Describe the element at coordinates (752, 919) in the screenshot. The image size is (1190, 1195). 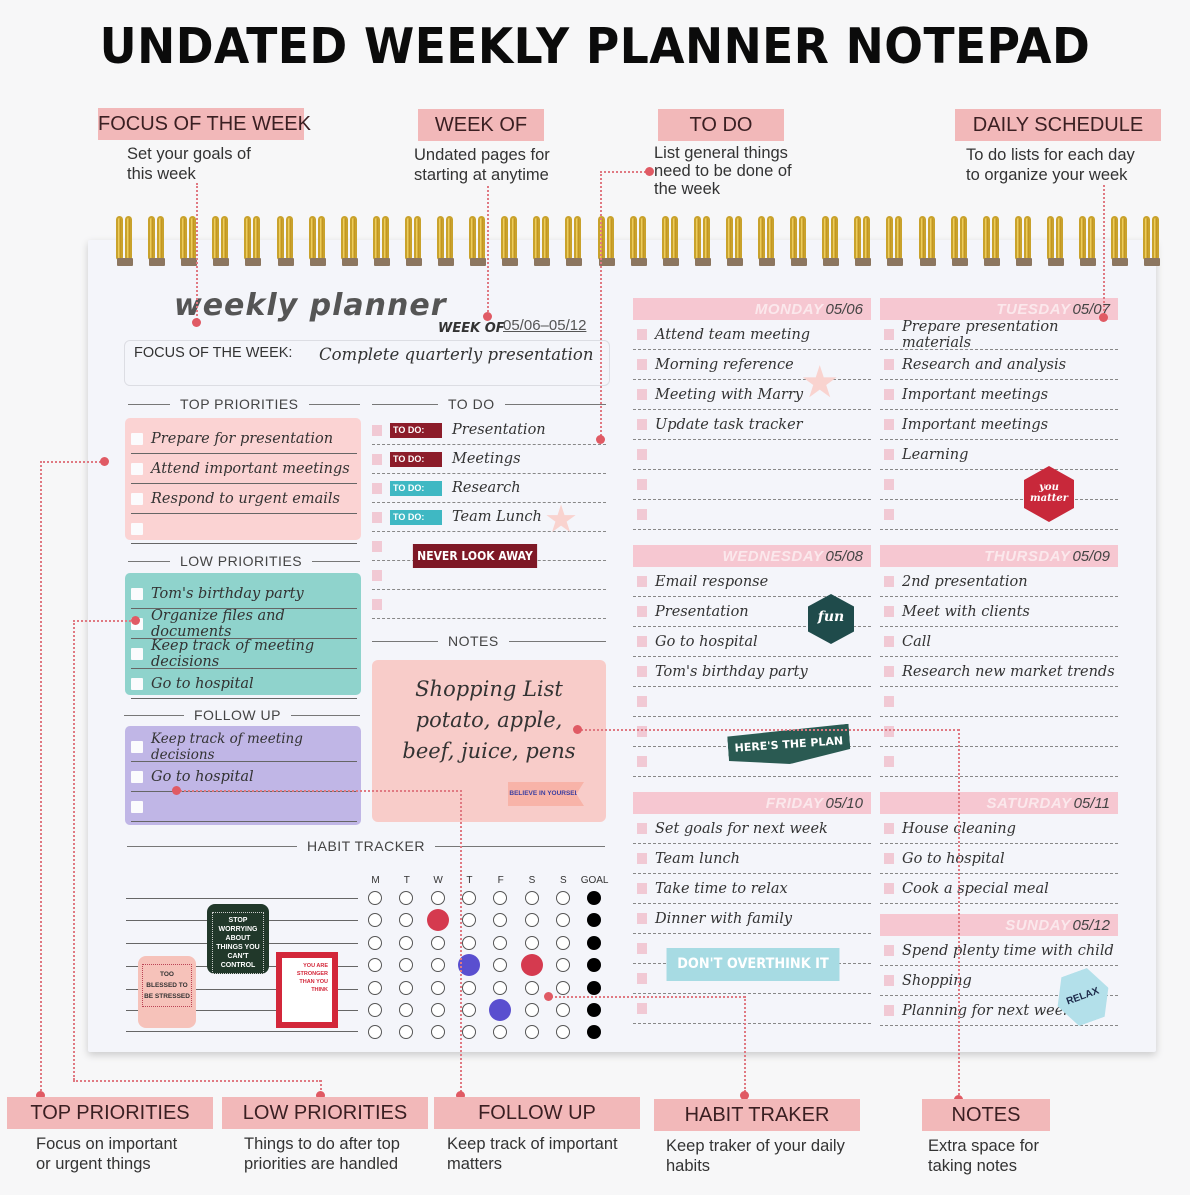
I see `day-task: Dinner with family` at that location.